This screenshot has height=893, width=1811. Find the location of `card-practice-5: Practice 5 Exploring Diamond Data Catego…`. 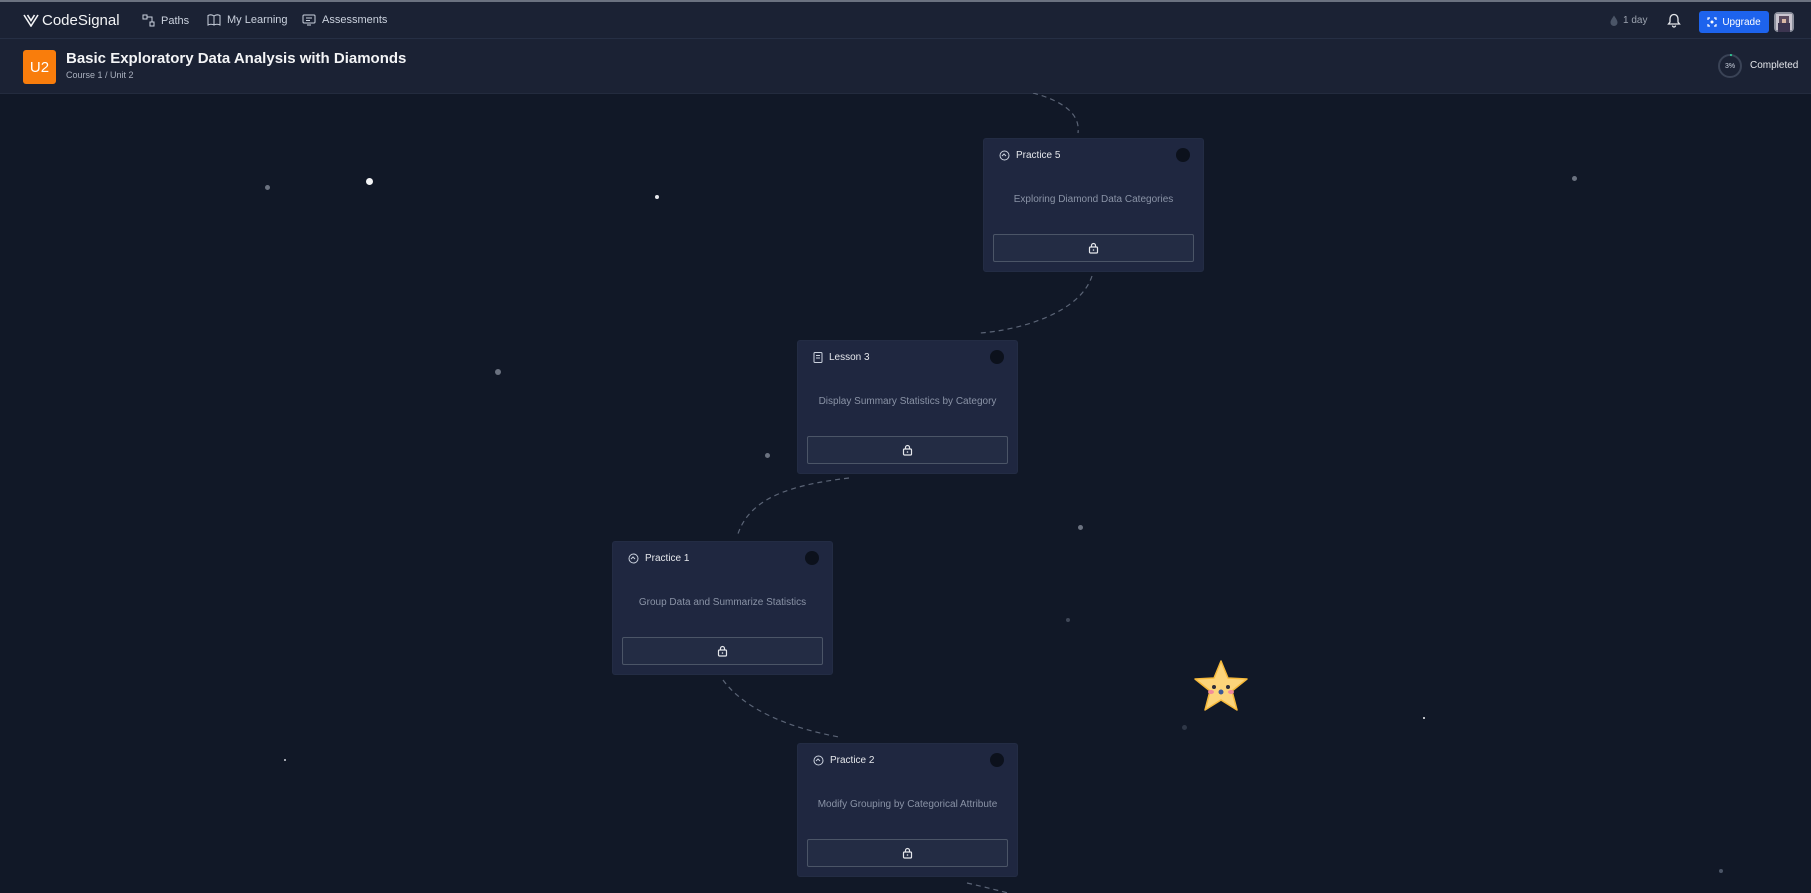

card-practice-5: Practice 5 Exploring Diamond Data Catego… is located at coordinates (1093, 205).